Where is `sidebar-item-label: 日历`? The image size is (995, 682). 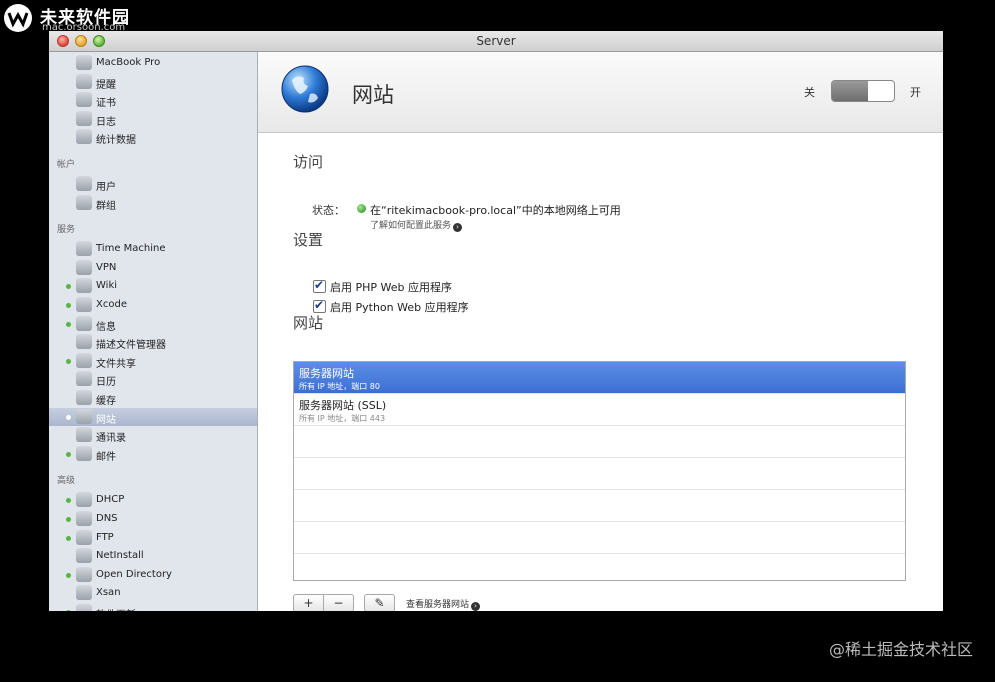 sidebar-item-label: 日历 is located at coordinates (106, 383).